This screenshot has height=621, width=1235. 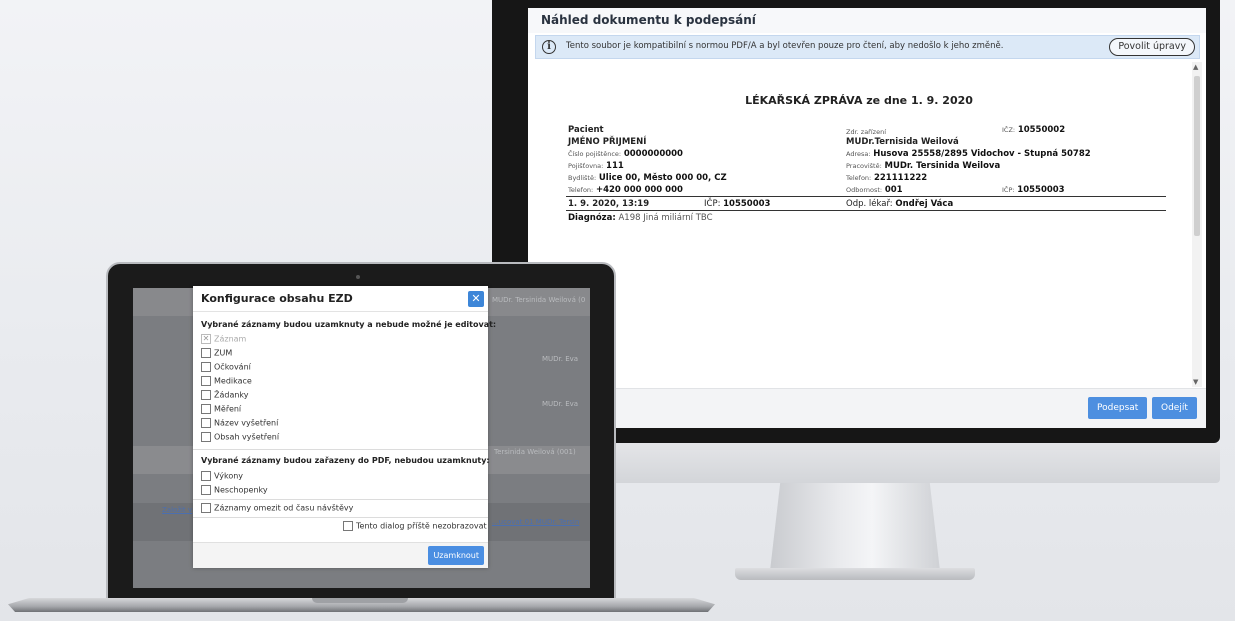 What do you see at coordinates (596, 166) in the screenshot?
I see `insurer-row: Pojišťovna: 111` at bounding box center [596, 166].